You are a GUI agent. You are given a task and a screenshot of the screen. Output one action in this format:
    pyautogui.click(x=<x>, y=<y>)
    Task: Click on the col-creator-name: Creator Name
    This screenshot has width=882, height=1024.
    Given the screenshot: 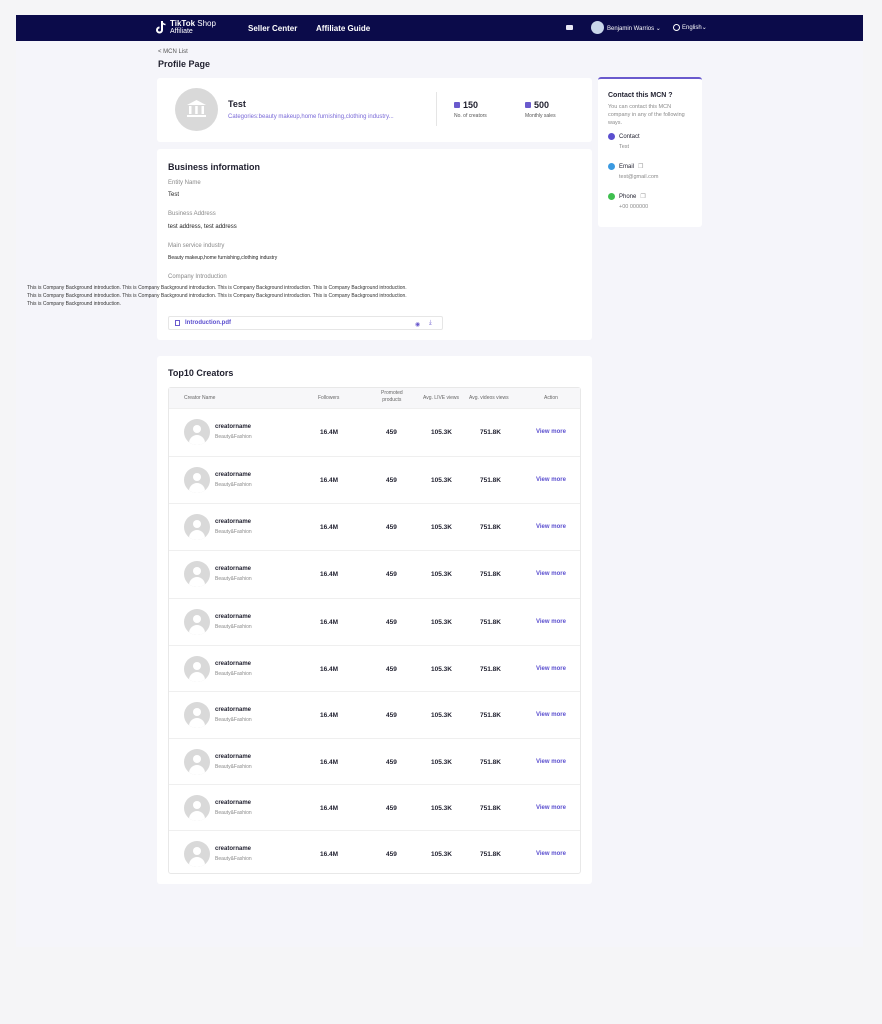 What is the action you would take?
    pyautogui.click(x=200, y=398)
    